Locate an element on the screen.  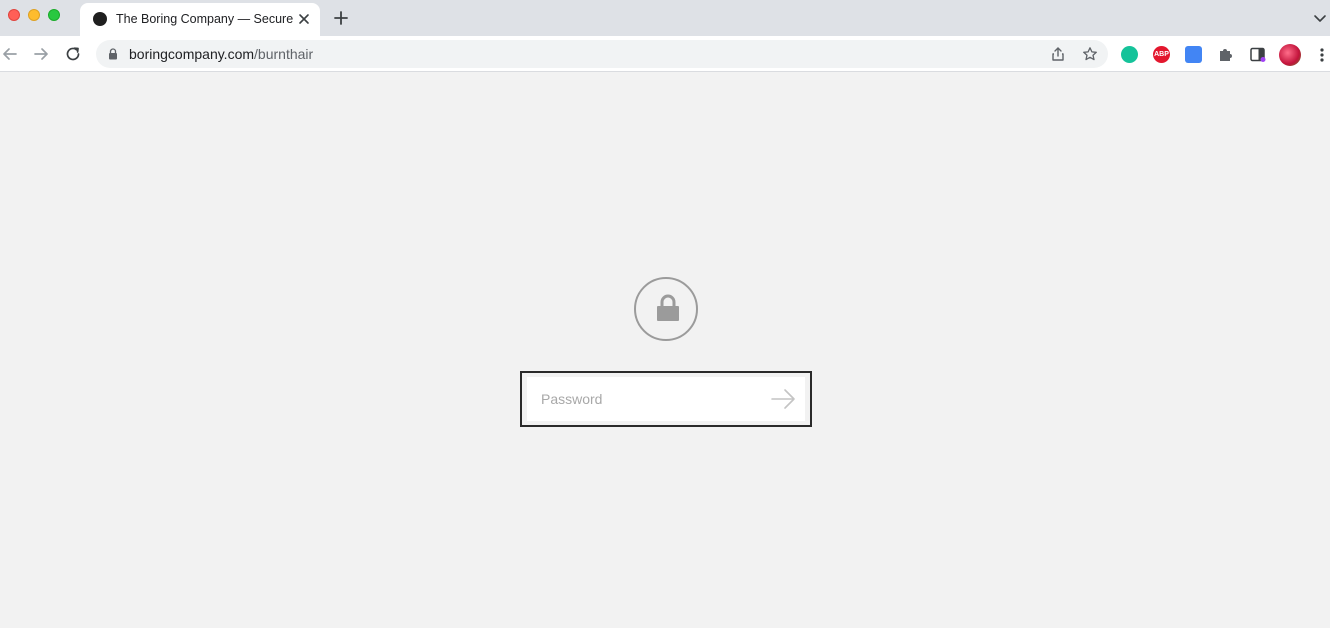
new-tab-plus-icon is located at coordinates (341, 18).